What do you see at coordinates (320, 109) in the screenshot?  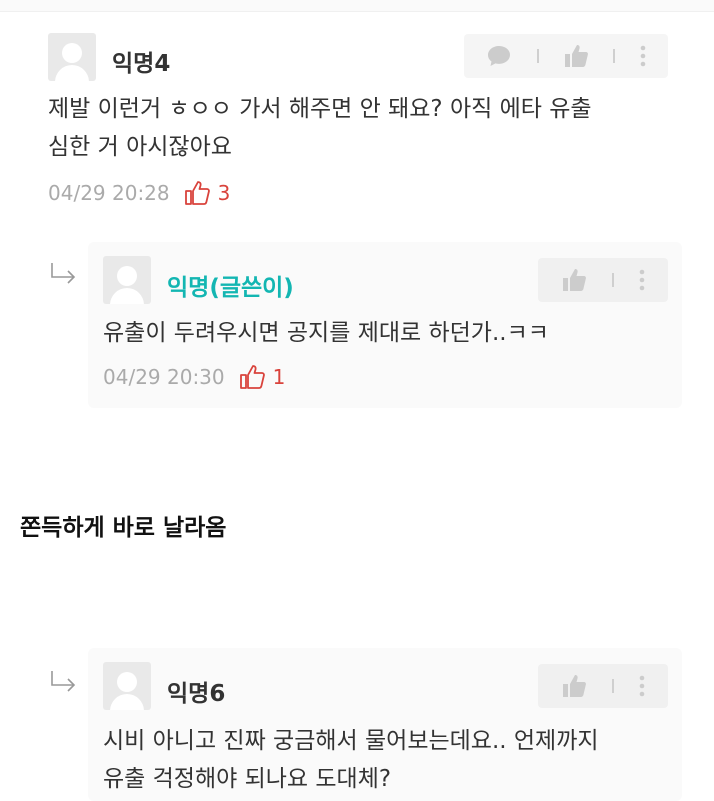 I see `comment-line: 제발 이런거 ㅎㅇㅇ 가서 해주면 안 돼요? 아직 에타 유출` at bounding box center [320, 109].